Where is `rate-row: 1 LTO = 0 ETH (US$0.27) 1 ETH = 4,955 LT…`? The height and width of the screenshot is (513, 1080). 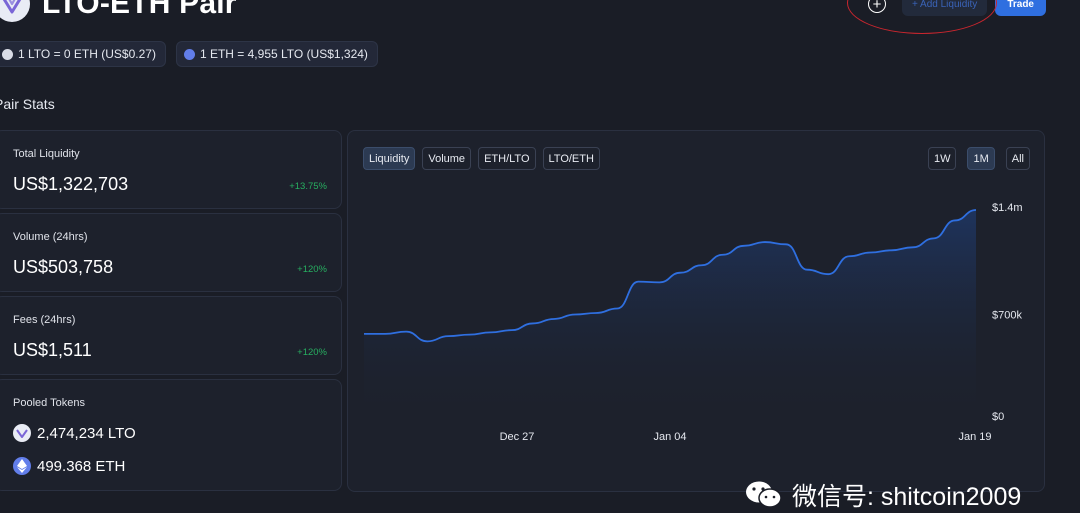
rate-row: 1 LTO = 0 ETH (US$0.27) 1 ETH = 4,955 LT… is located at coordinates (189, 54).